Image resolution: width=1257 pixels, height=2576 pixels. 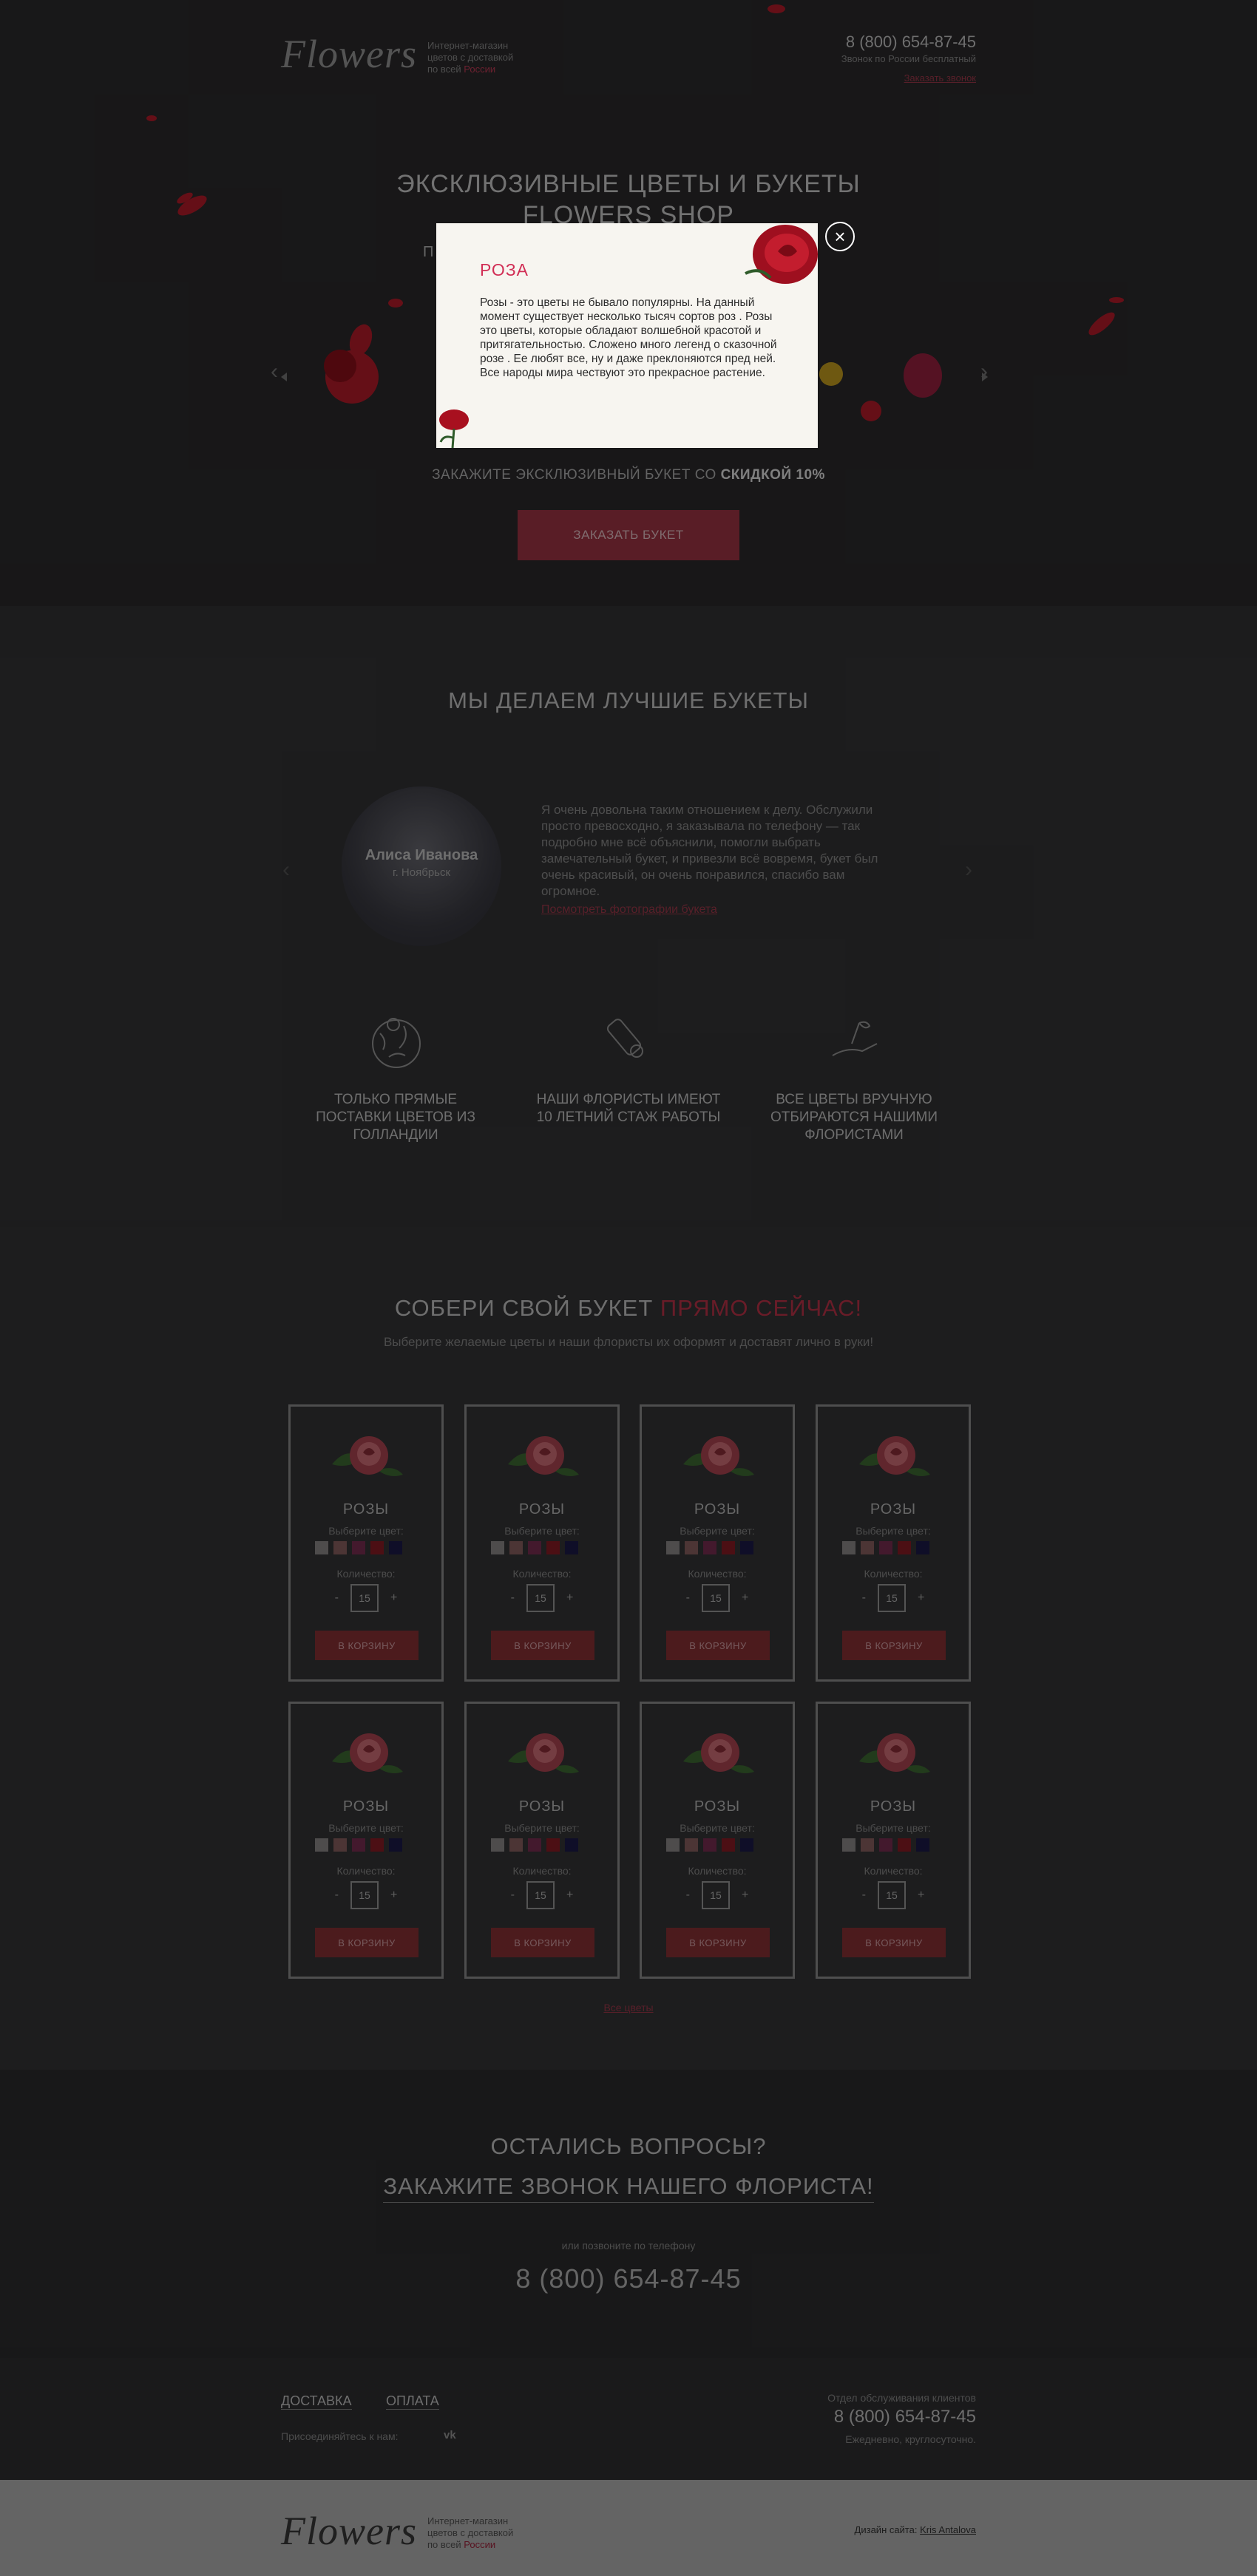 What do you see at coordinates (504, 269) in the screenshot?
I see `modal-title: РОЗА` at bounding box center [504, 269].